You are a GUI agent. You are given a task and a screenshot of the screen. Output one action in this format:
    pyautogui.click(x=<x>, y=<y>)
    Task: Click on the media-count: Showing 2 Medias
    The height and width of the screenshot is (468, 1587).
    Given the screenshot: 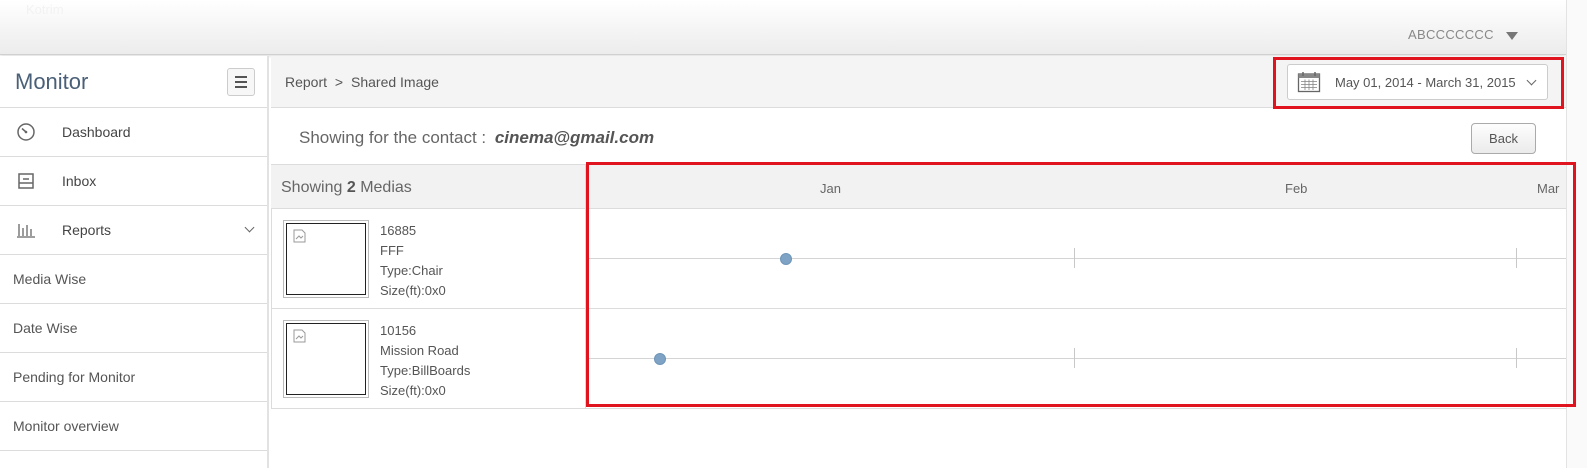 What is the action you would take?
    pyautogui.click(x=346, y=188)
    